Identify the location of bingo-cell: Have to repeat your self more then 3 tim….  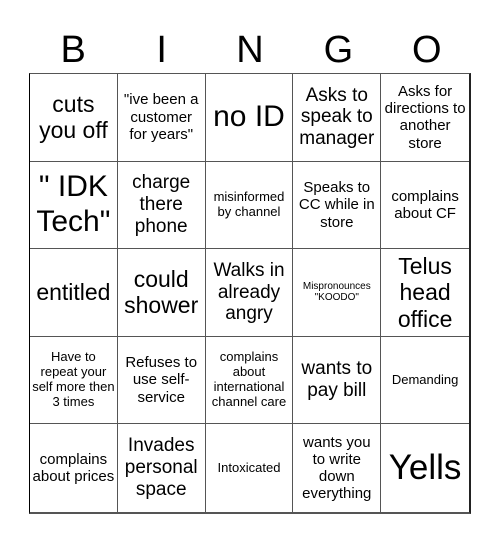
(74, 380).